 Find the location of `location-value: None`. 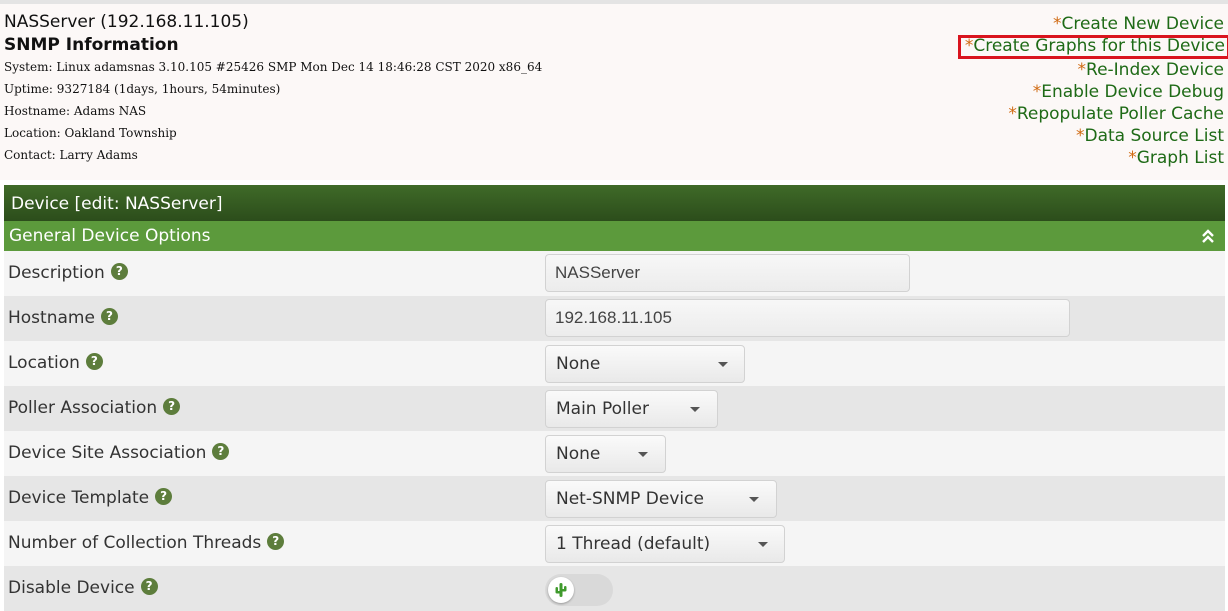

location-value: None is located at coordinates (578, 364).